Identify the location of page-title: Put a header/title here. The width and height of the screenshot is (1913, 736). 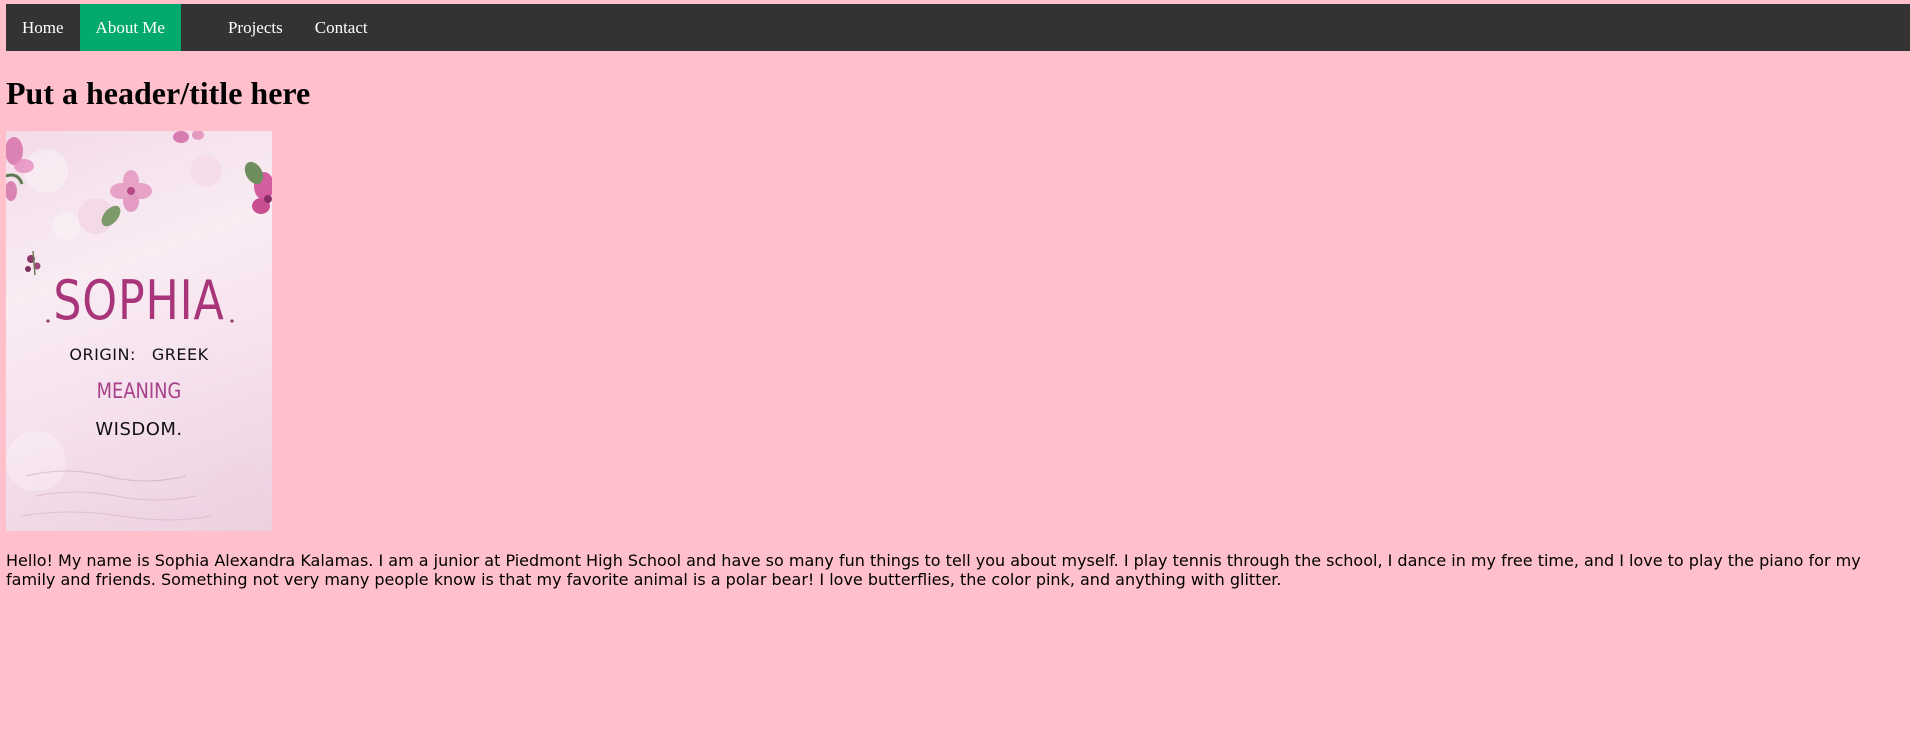
(158, 93).